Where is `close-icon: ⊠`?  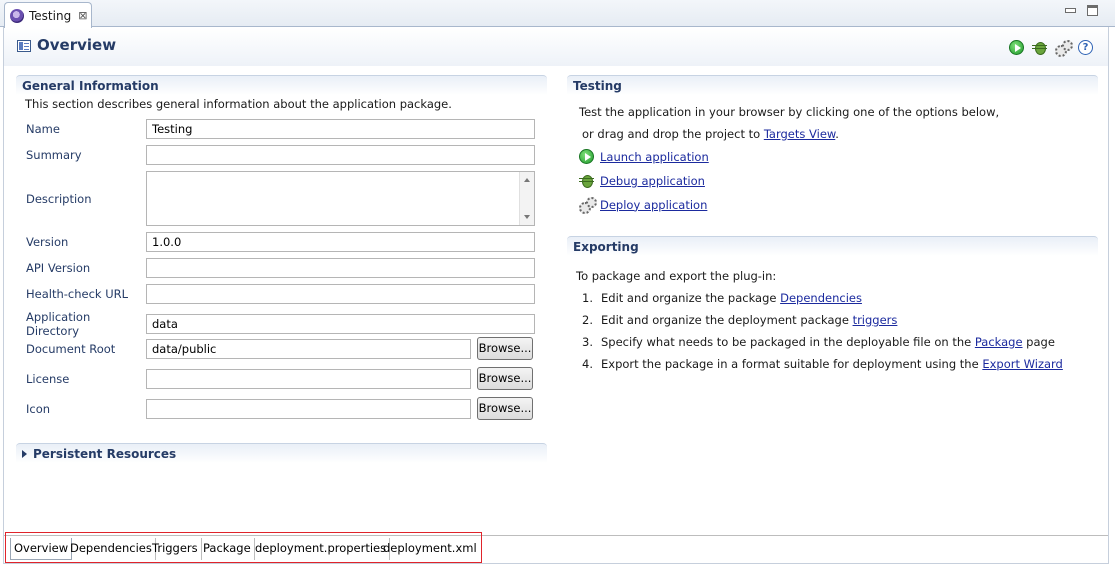 close-icon: ⊠ is located at coordinates (82, 15).